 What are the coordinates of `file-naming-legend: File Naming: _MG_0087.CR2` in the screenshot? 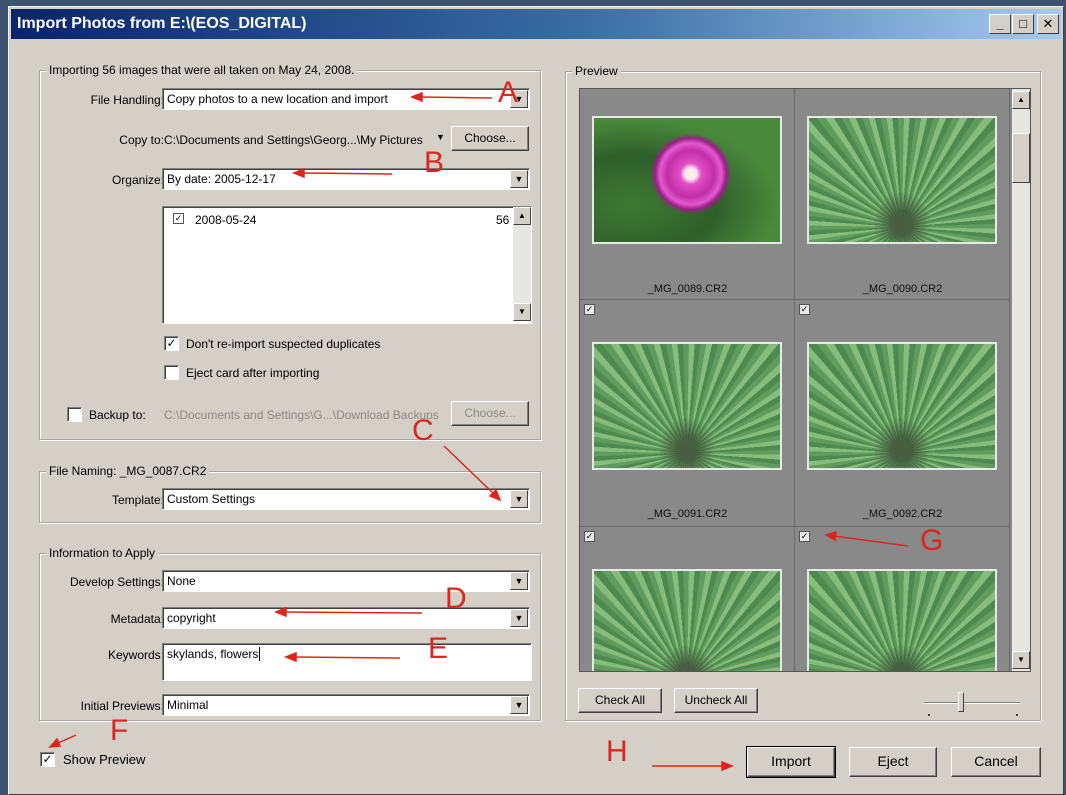 It's located at (128, 471).